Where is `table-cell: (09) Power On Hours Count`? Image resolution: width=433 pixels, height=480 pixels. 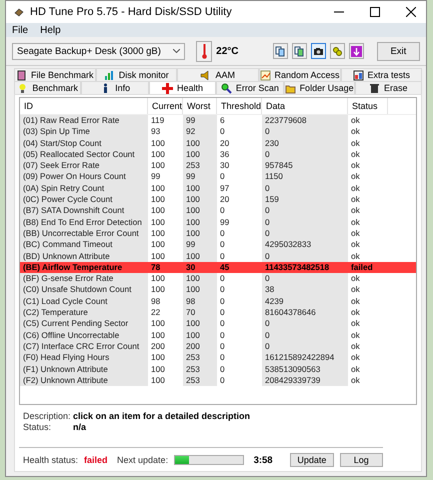 table-cell: (09) Power On Hours Count is located at coordinates (84, 177).